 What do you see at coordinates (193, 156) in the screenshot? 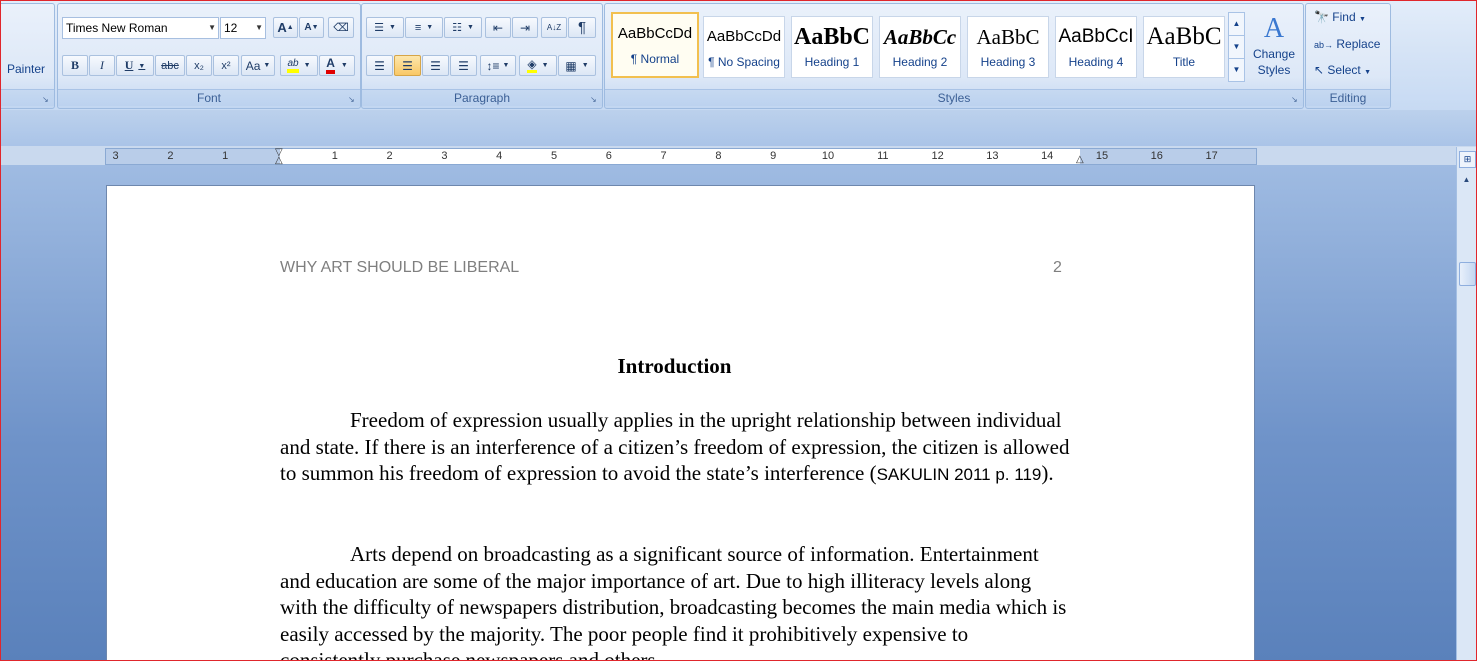
I see `ruler-left-margin` at bounding box center [193, 156].